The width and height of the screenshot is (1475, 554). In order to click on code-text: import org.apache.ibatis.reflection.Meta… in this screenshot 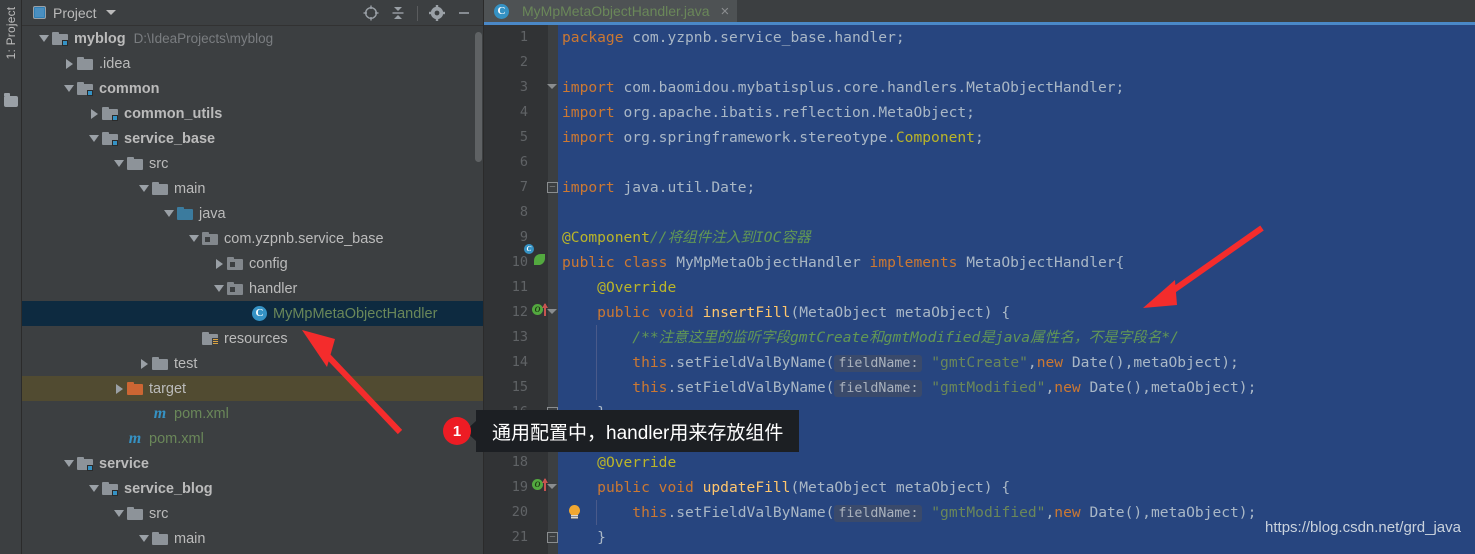, I will do `click(768, 112)`.